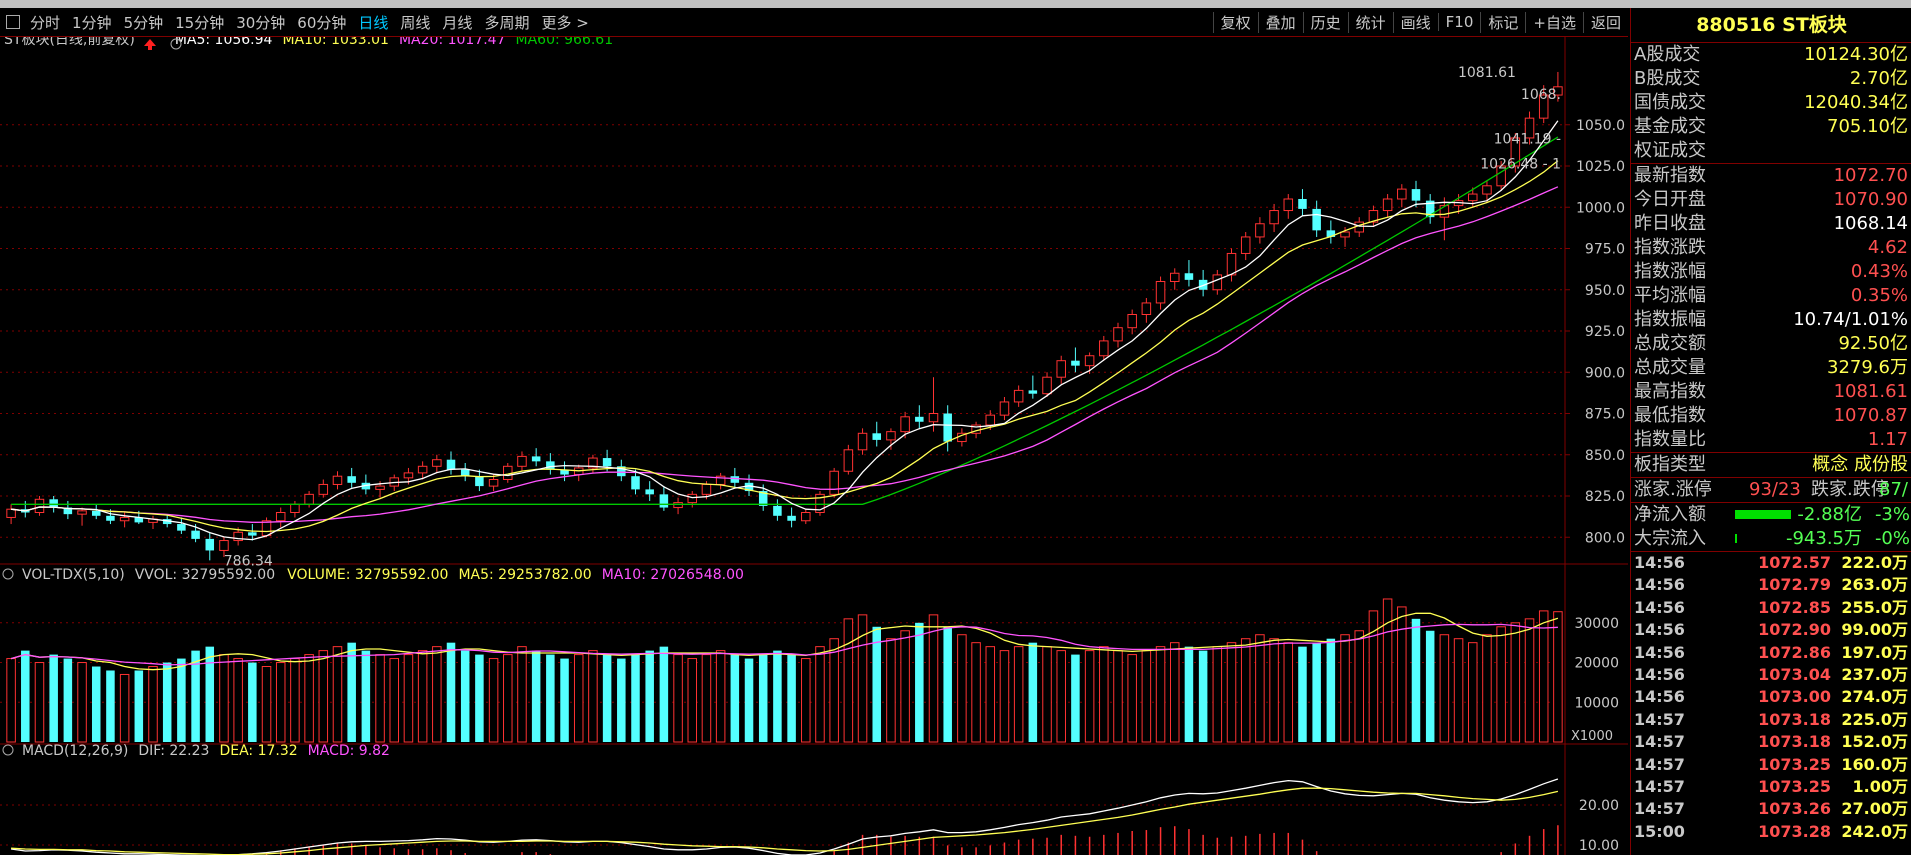 The width and height of the screenshot is (1911, 855). I want to click on macd-settings-icon, so click(8, 750).